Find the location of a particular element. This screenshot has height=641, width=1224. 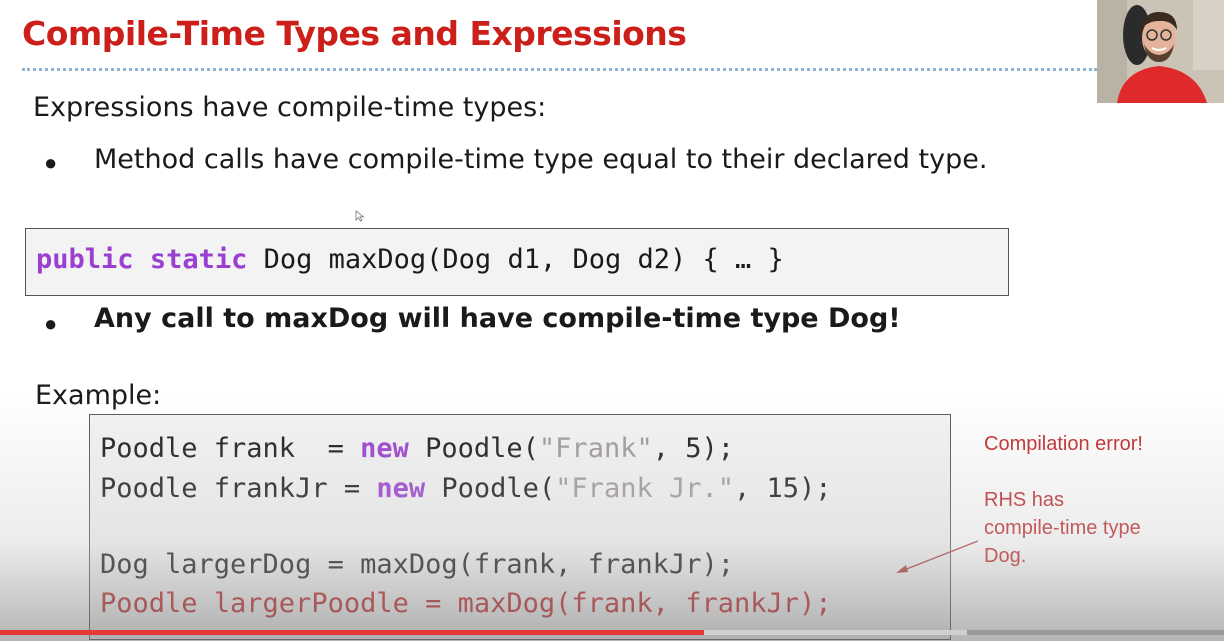

video-buffer-bar is located at coordinates (835, 632).